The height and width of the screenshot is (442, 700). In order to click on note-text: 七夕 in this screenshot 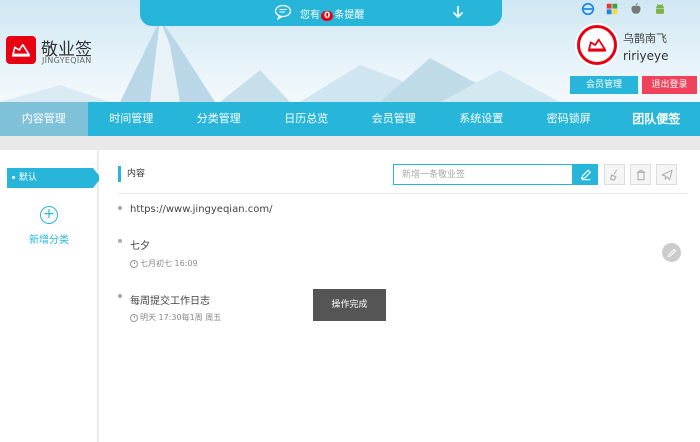, I will do `click(140, 244)`.